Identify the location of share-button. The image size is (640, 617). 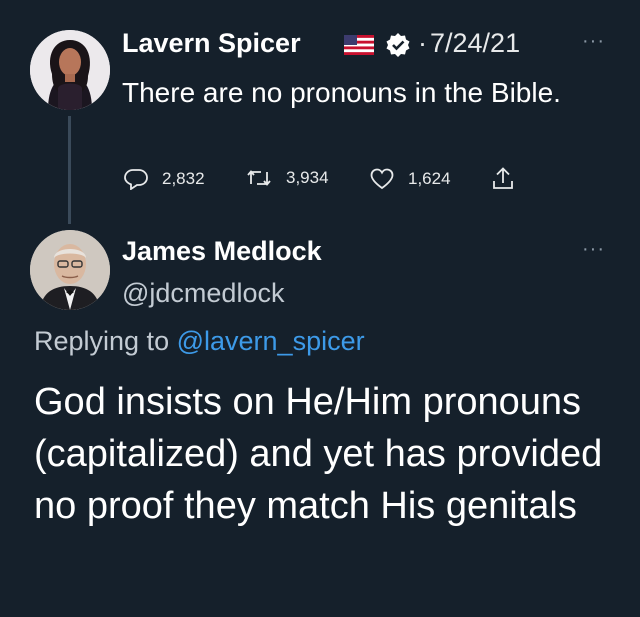
(503, 178).